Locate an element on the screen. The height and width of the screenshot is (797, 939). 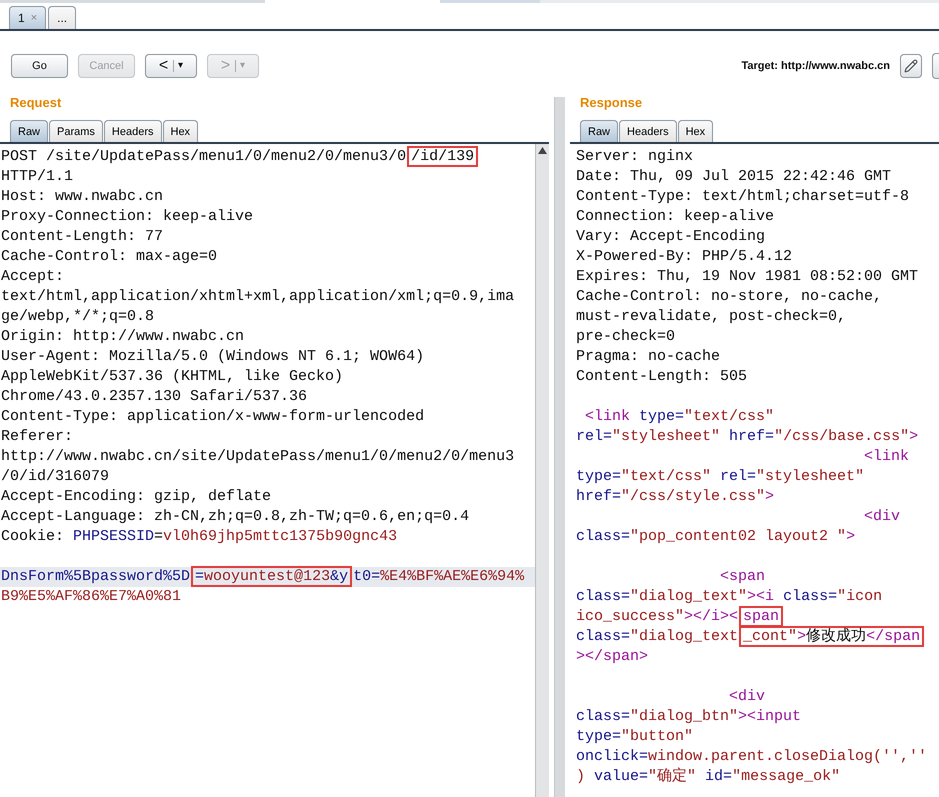
repeater-tab: 1 × is located at coordinates (27, 17).